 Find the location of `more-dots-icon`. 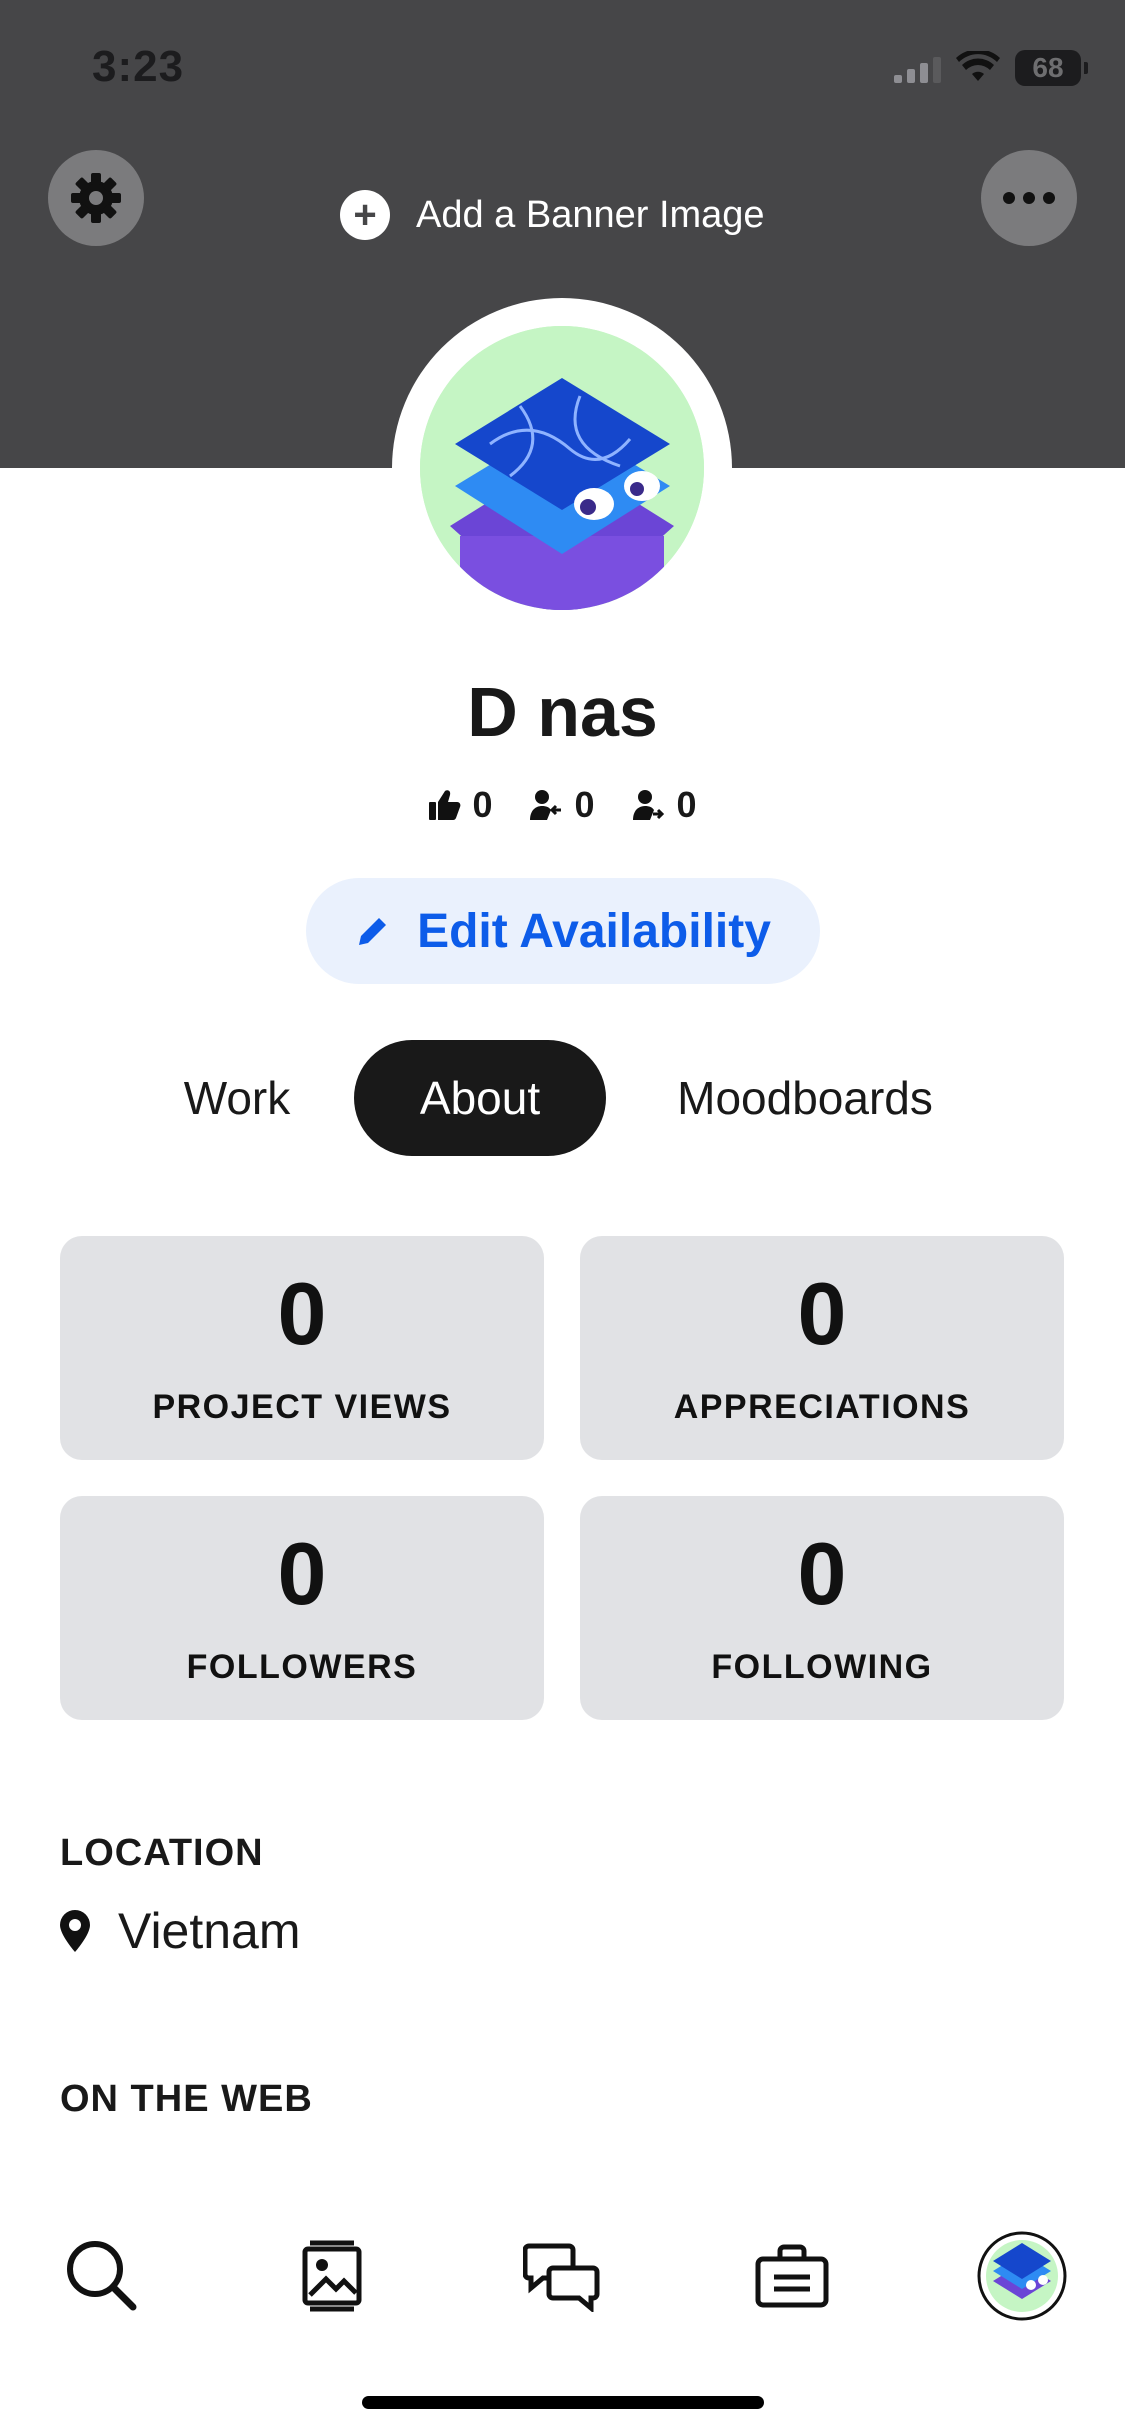

more-dots-icon is located at coordinates (1029, 198).